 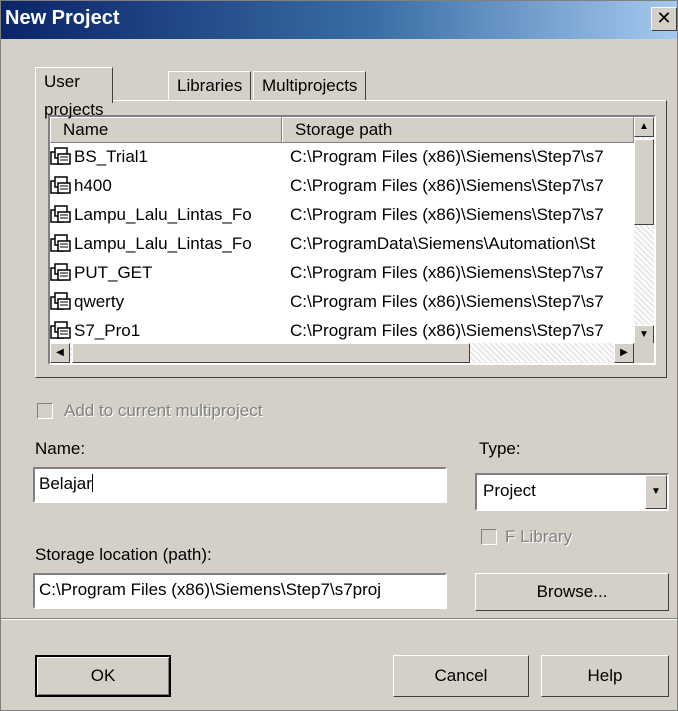 I want to click on list-header: Name Storage path, so click(x=342, y=130).